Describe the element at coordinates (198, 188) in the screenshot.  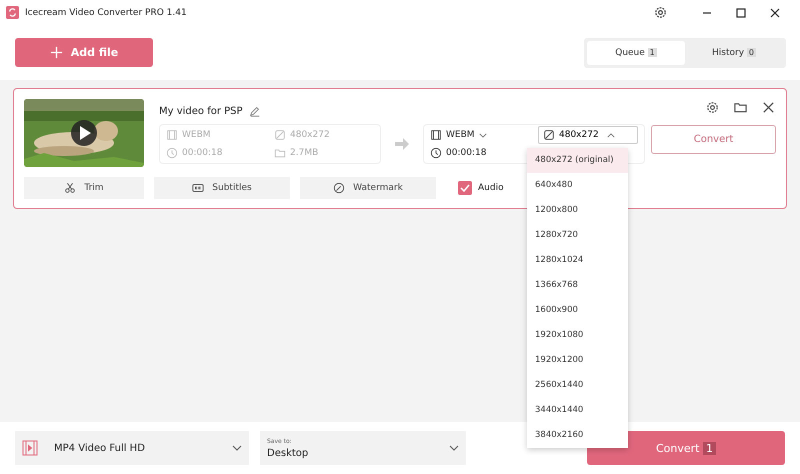
I see `subtitles-icon` at that location.